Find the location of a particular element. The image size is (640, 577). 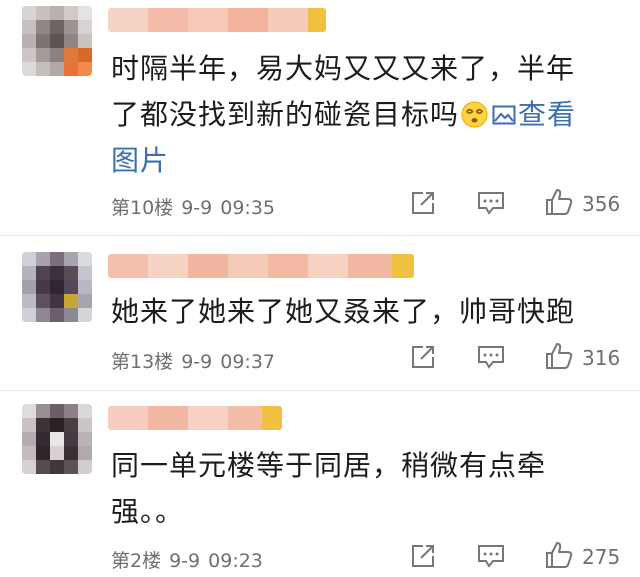

comment-text-line: 她来了她来了她又叒来了，帅哥快跑 is located at coordinates (343, 311).